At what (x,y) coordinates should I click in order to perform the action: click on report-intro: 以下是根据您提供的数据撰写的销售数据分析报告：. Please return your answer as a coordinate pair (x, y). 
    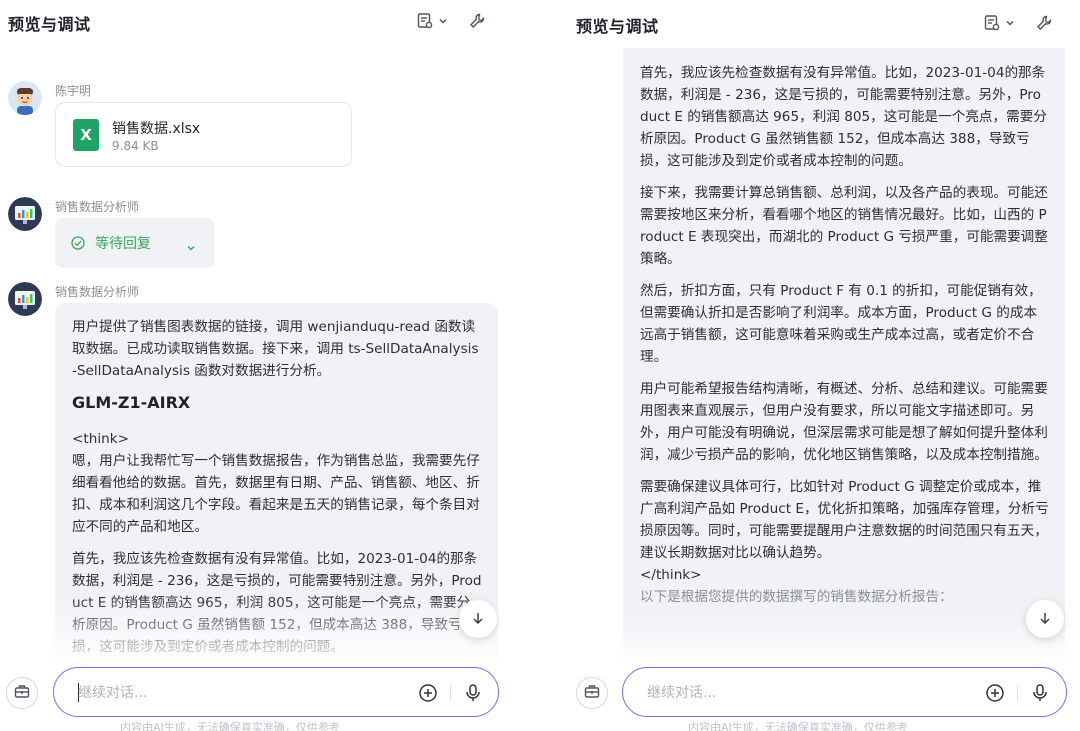
    Looking at the image, I should click on (796, 597).